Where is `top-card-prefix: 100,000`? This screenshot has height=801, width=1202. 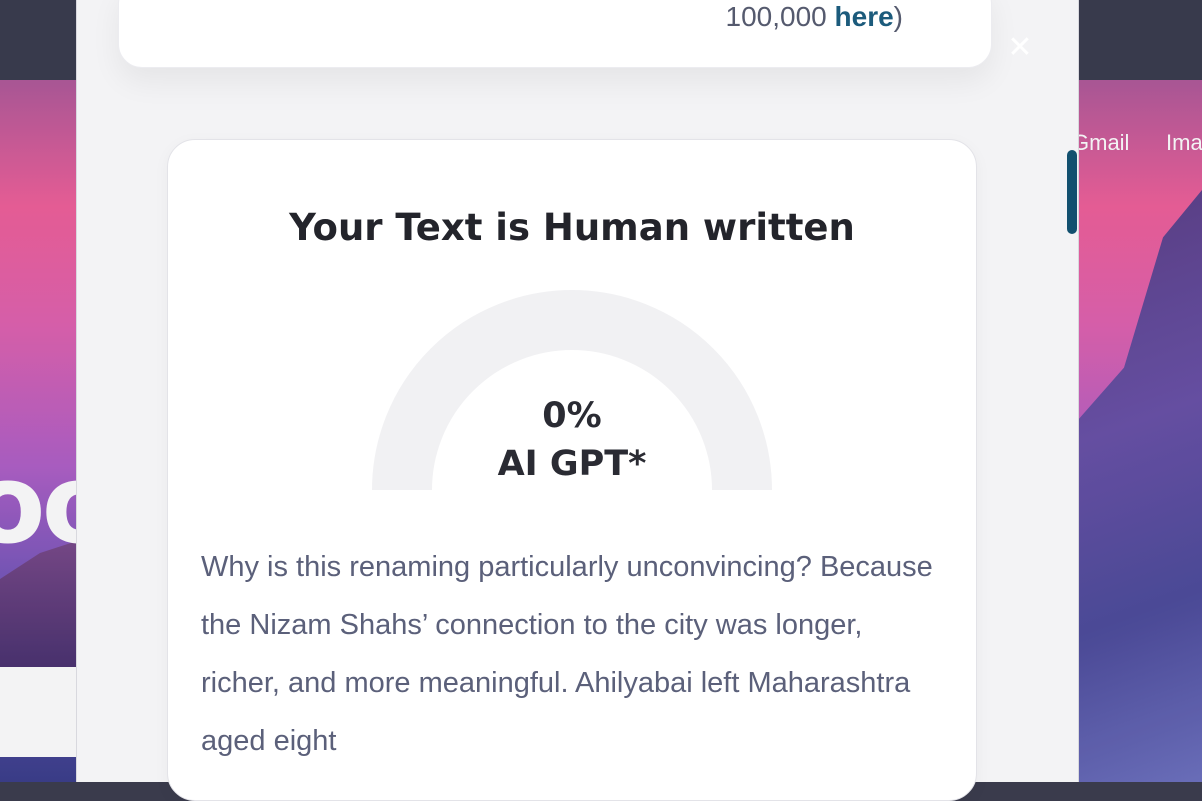
top-card-prefix: 100,000 is located at coordinates (780, 16).